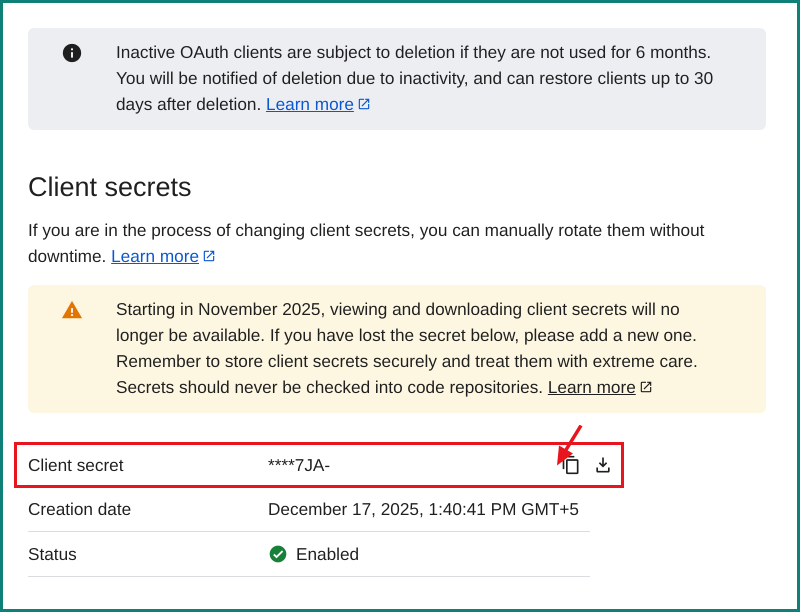 The width and height of the screenshot is (800, 612). What do you see at coordinates (407, 348) in the screenshot?
I see `notice-text: Starting in November 2025, viewing and downloading client secrets will no longer be available. If you have lost the secret below, please add a new one. Remember to store client secrets securely and treat them with extreme care. Secrets should never be checked into code repositories. Learn more` at bounding box center [407, 348].